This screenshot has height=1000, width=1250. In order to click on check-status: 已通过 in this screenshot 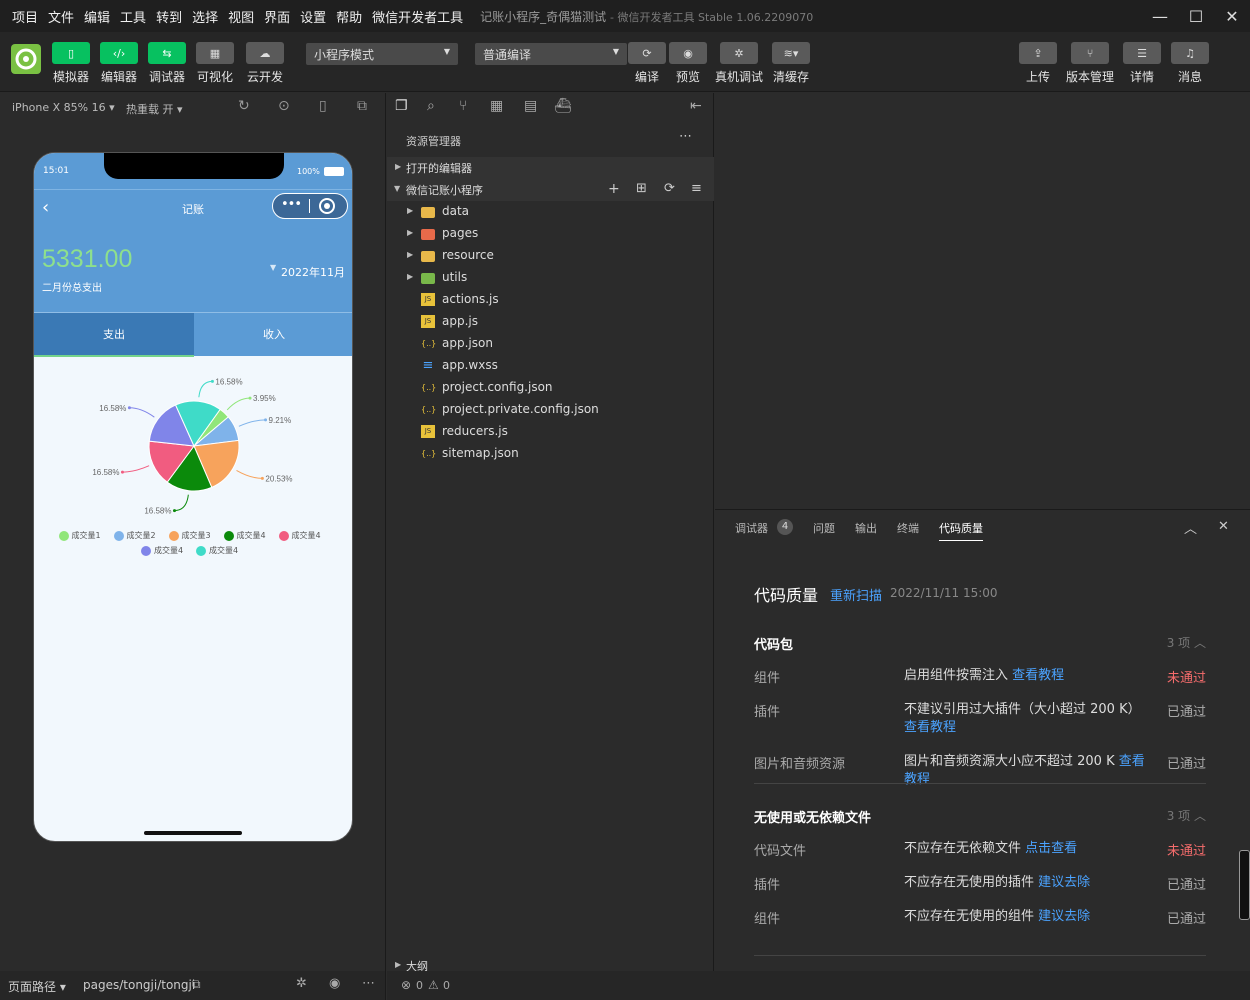, I will do `click(1186, 712)`.